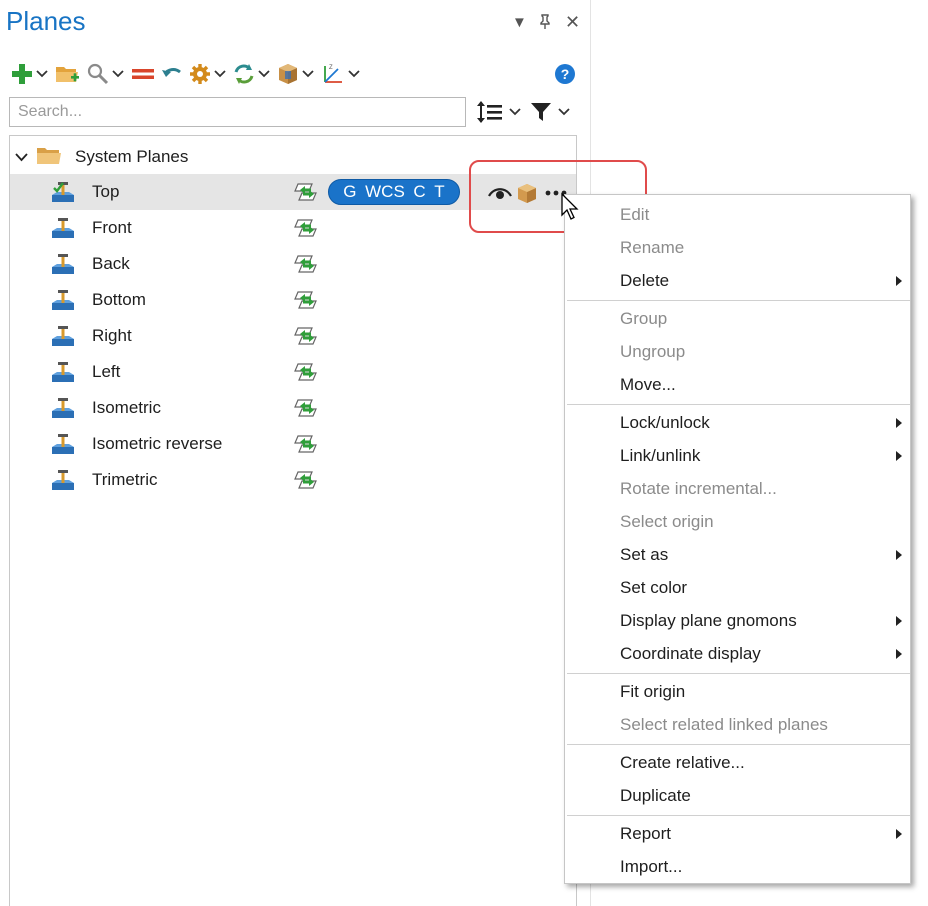  What do you see at coordinates (737, 248) in the screenshot?
I see `menu-item-rename: Rename` at bounding box center [737, 248].